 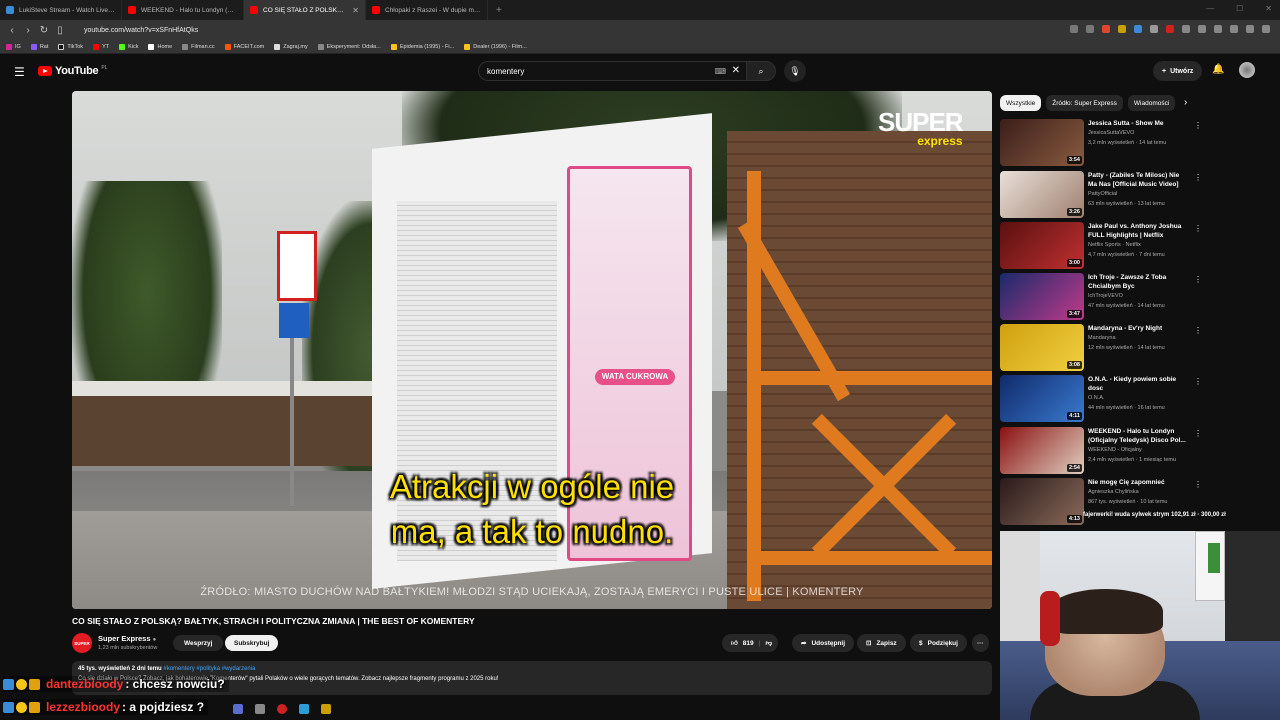 I want to click on minimize-icon: —, so click(x=1210, y=8).